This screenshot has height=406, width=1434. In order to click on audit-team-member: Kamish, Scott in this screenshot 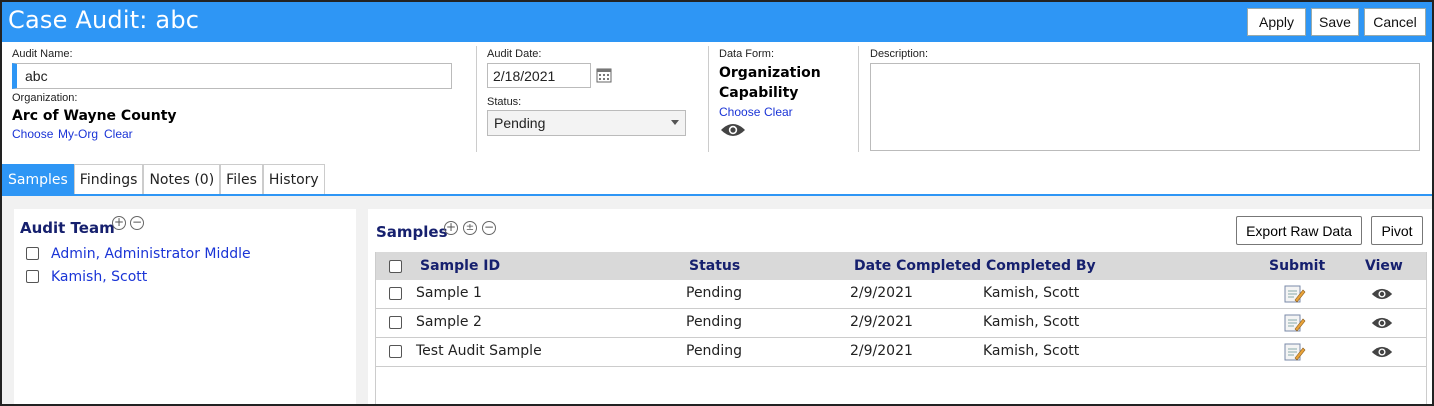, I will do `click(99, 277)`.